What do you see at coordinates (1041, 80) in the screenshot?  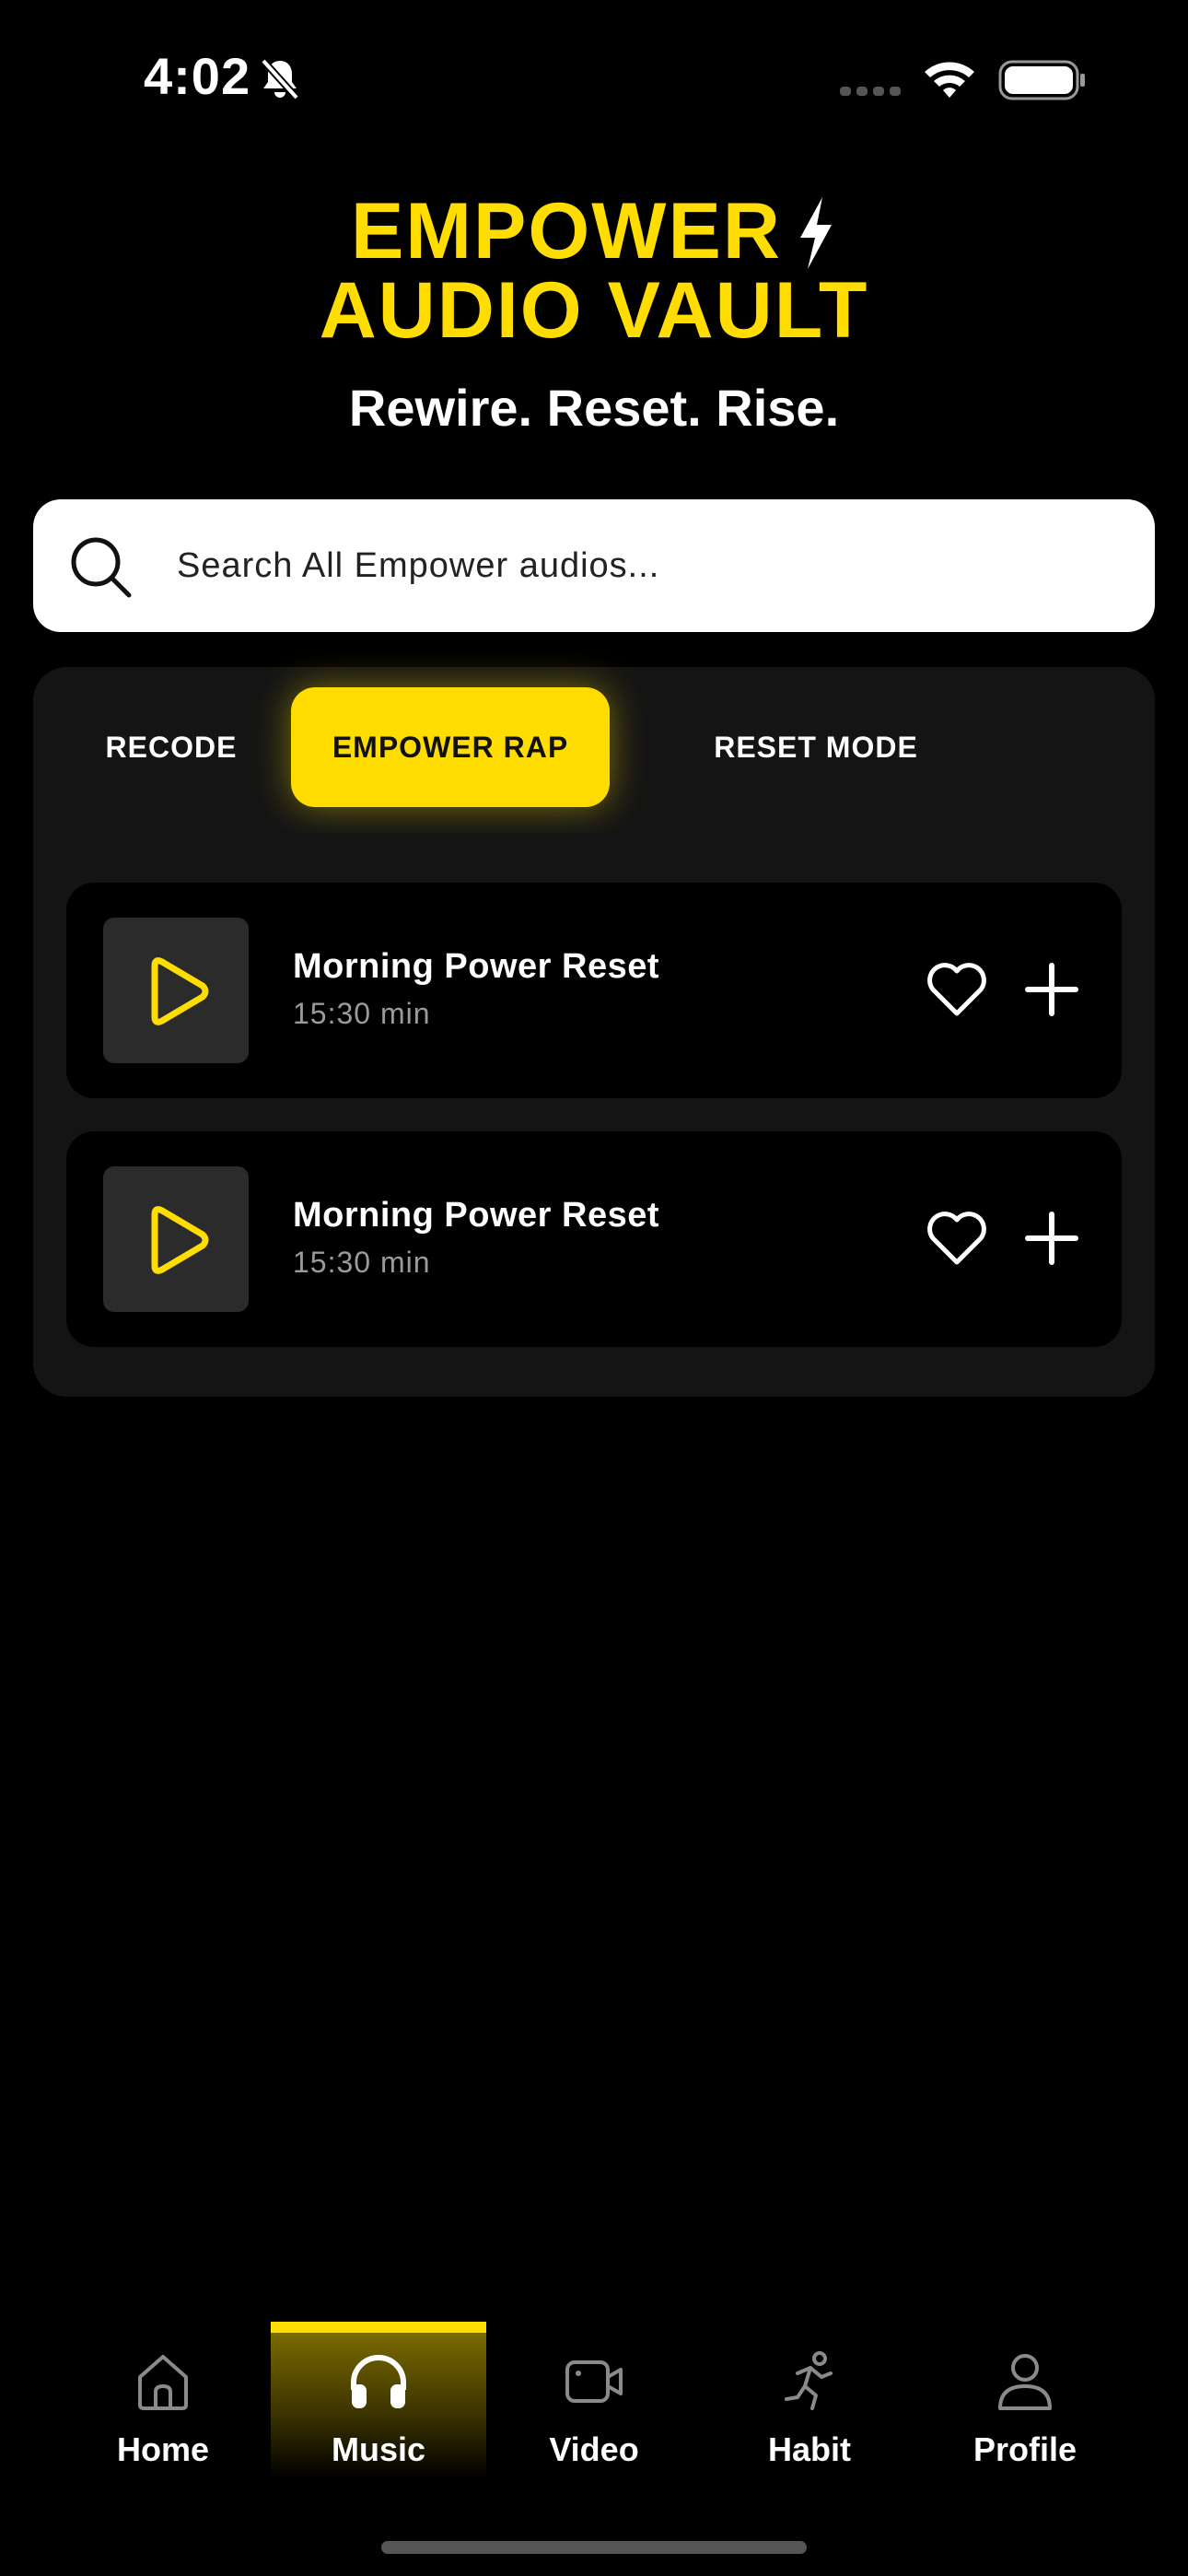 I see `battery-icon` at bounding box center [1041, 80].